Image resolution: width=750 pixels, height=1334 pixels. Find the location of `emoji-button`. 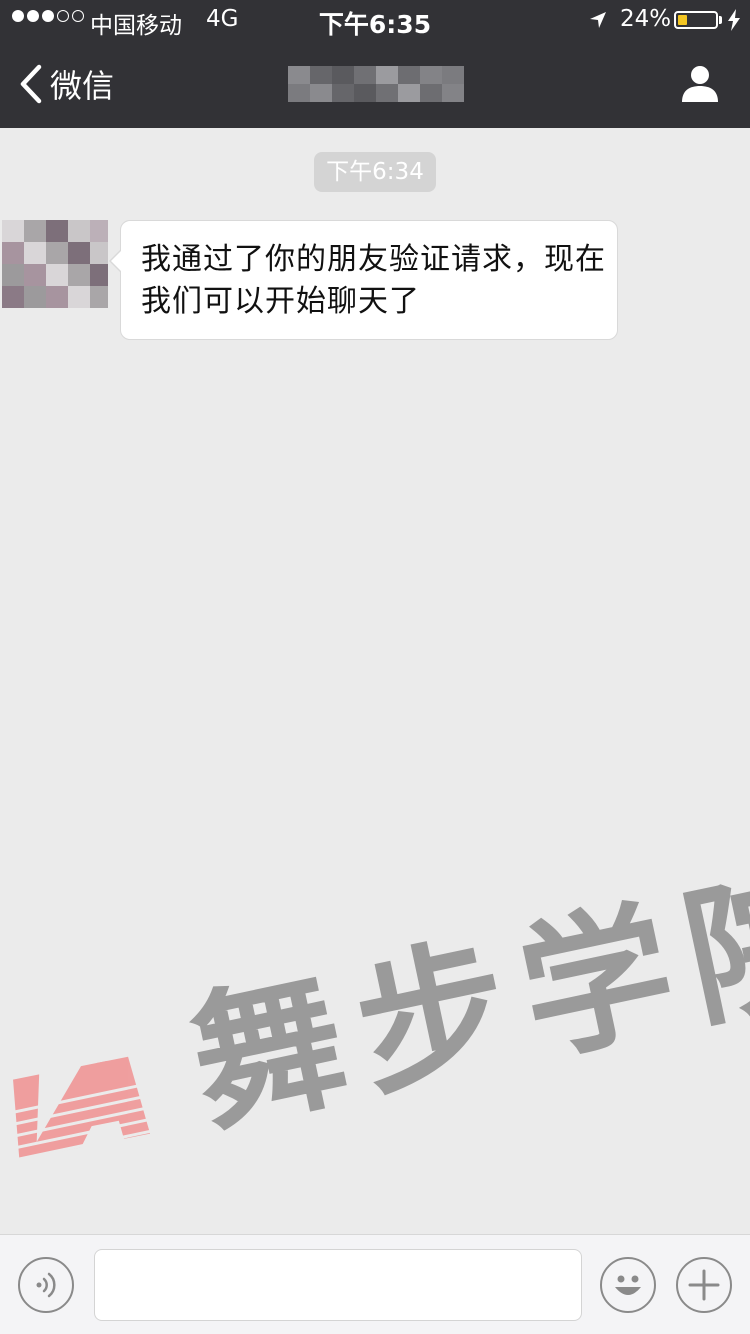

emoji-button is located at coordinates (628, 1285).